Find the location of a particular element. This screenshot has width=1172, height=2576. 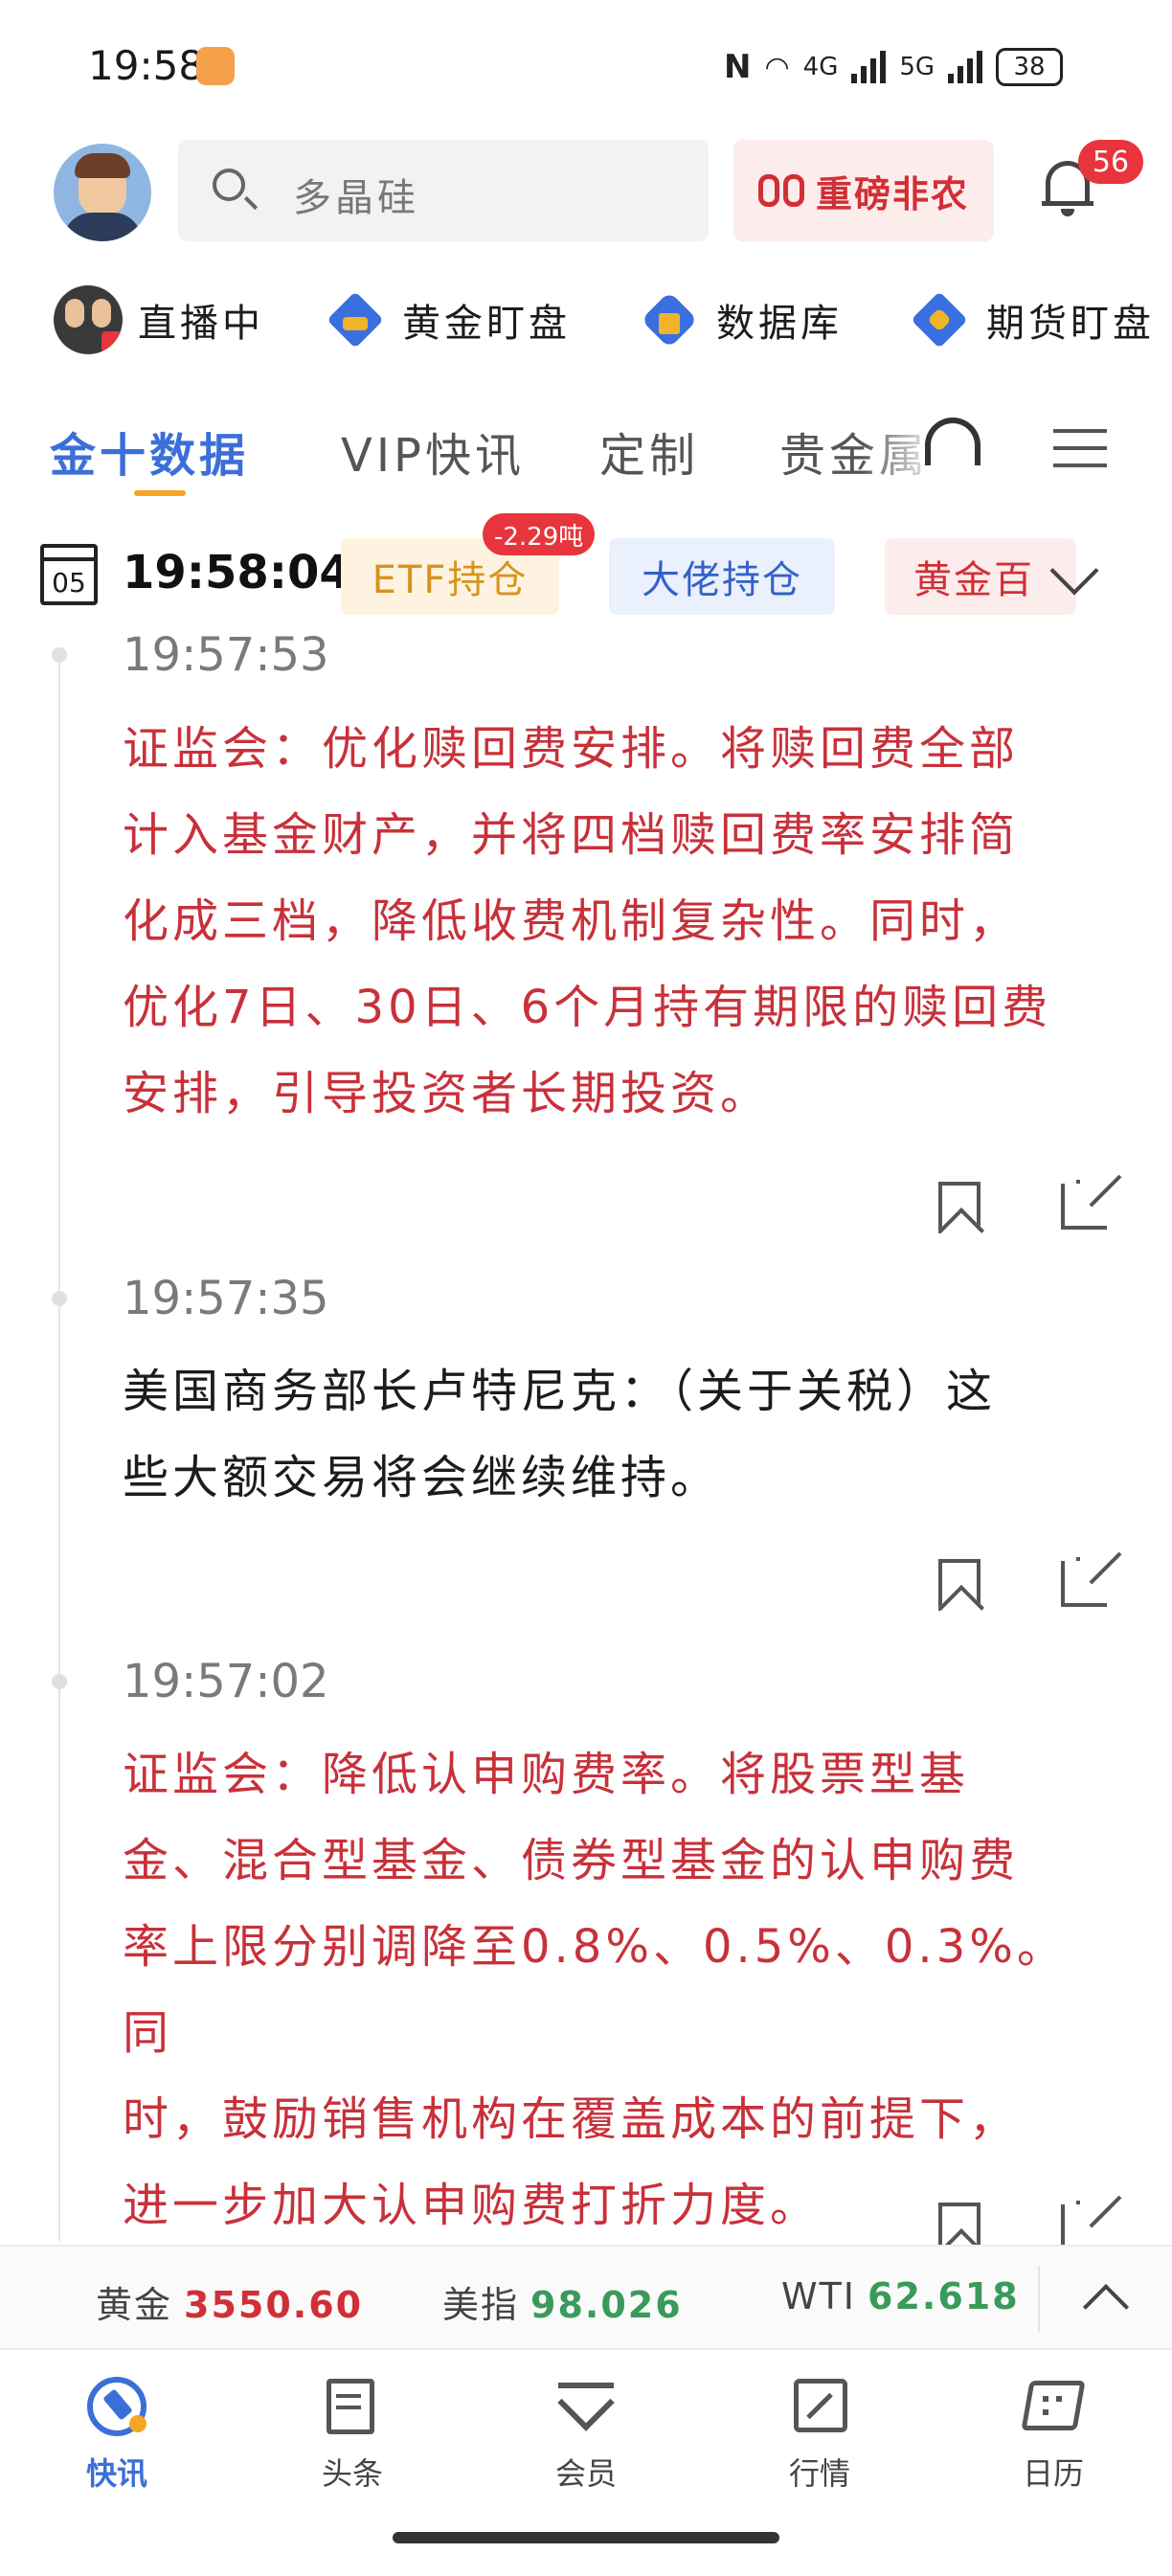

tab-vip-flash: VIP快讯 is located at coordinates (433, 451).